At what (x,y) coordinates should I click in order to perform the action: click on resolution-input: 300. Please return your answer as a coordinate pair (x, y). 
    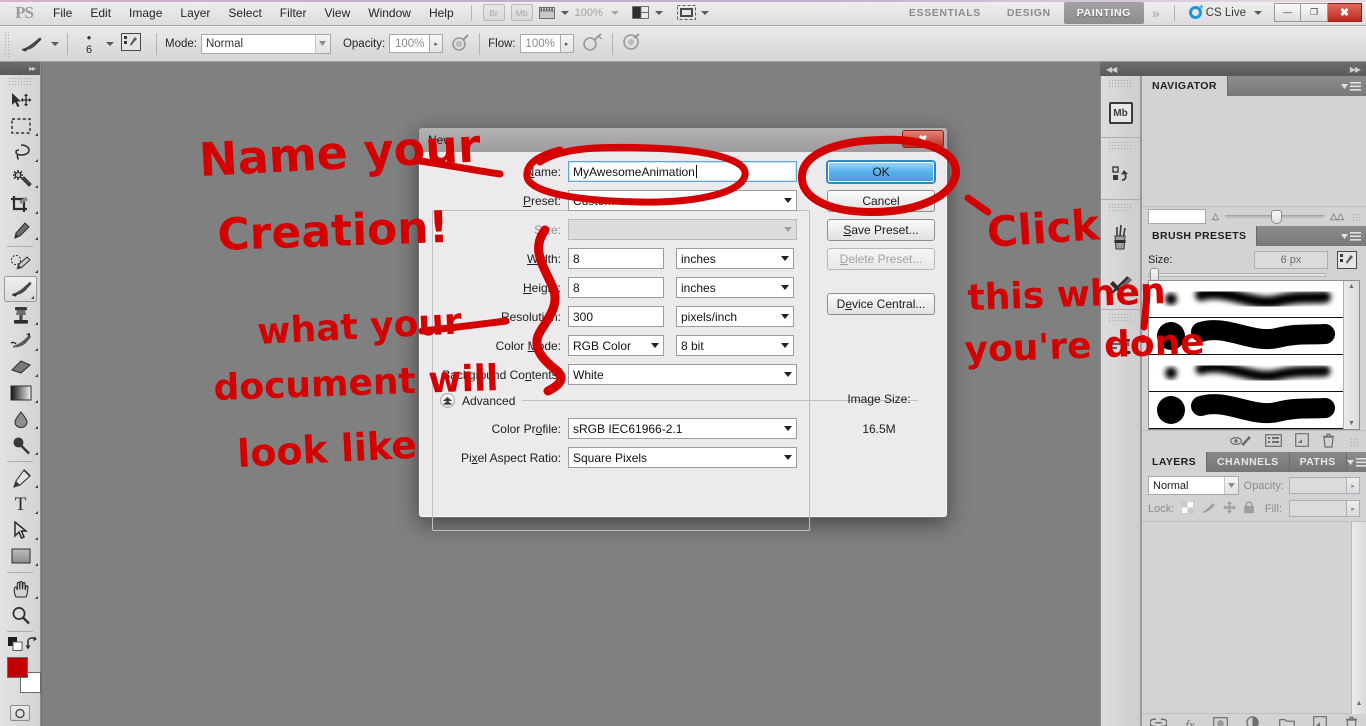
    Looking at the image, I should click on (616, 316).